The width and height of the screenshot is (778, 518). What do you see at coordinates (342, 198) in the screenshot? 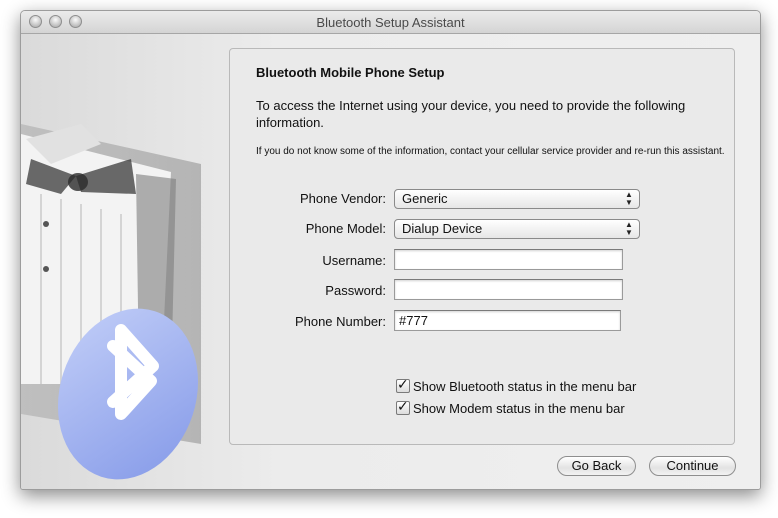
I see `phone-vendor-label: Phone Vendor:` at bounding box center [342, 198].